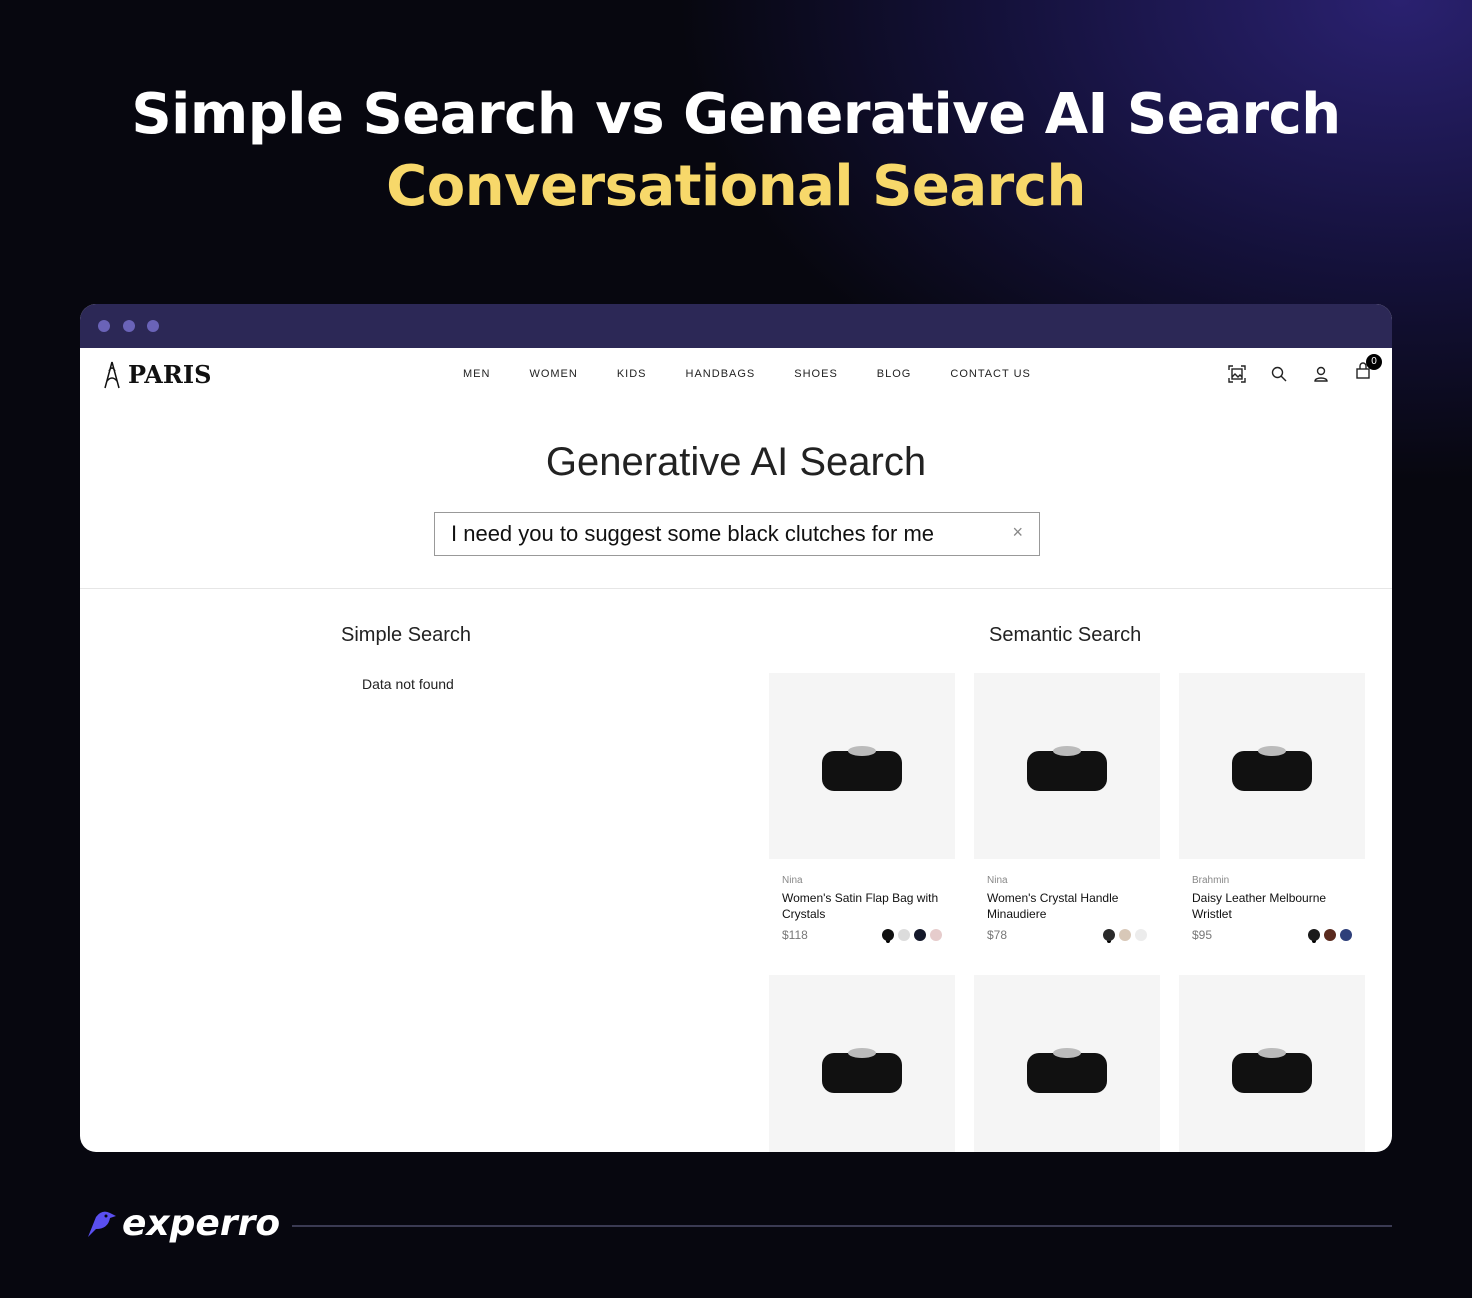 This screenshot has width=1472, height=1298. I want to click on experro-logo: experro, so click(183, 1223).